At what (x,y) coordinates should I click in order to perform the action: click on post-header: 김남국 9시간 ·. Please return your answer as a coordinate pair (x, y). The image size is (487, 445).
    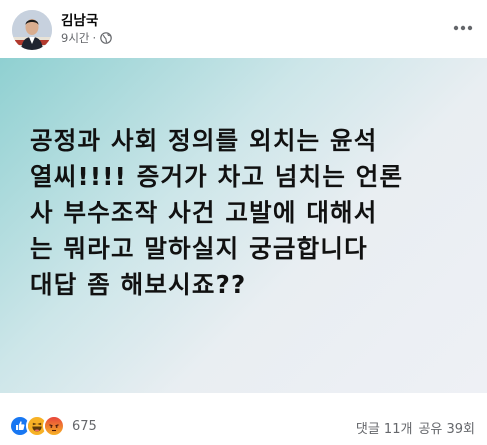
    Looking at the image, I should click on (243, 30).